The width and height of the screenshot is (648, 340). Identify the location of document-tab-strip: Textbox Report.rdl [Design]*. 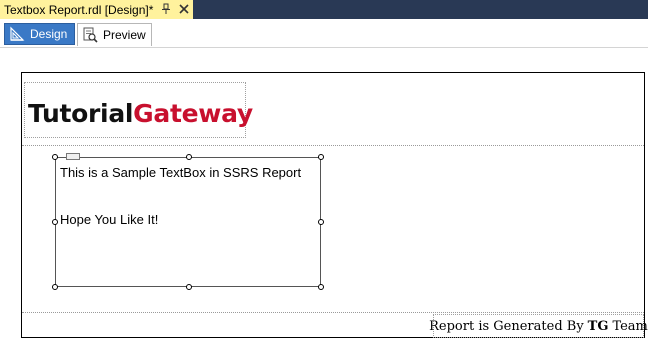
(324, 9).